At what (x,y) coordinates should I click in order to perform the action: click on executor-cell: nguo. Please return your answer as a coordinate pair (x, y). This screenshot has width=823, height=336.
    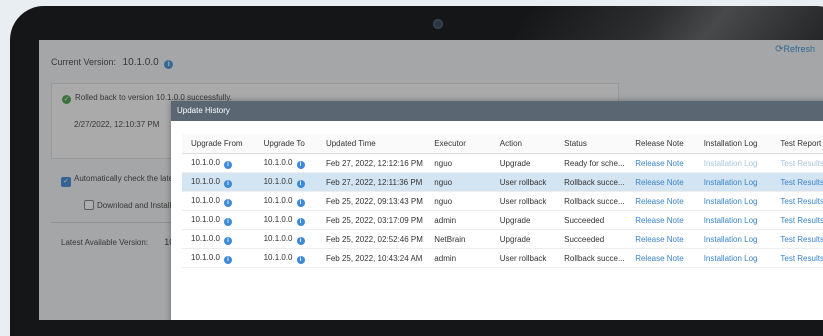
    Looking at the image, I should click on (458, 201).